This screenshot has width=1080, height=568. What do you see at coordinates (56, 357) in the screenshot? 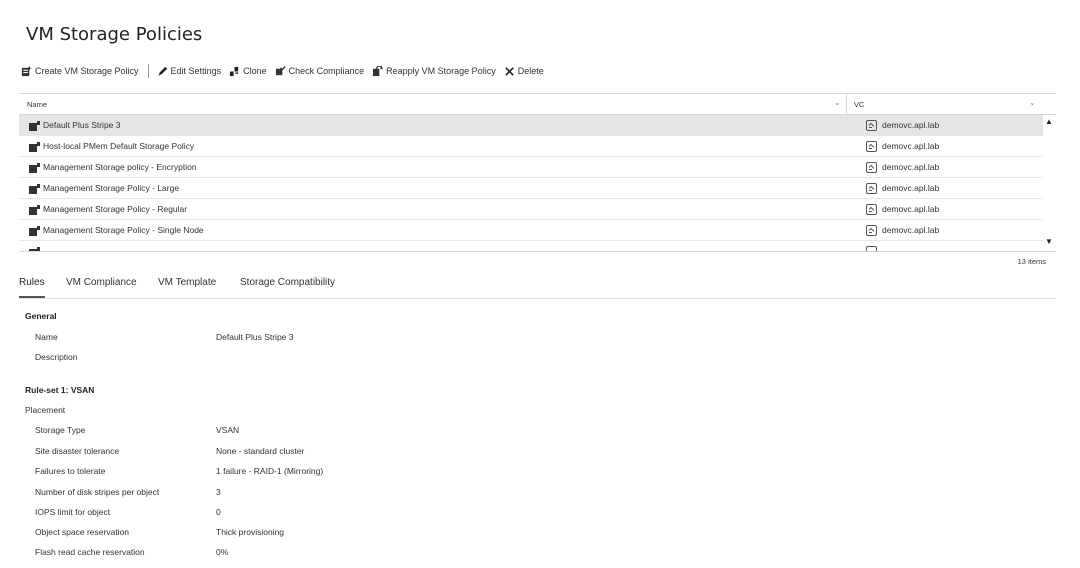
I see `description-label: Description` at bounding box center [56, 357].